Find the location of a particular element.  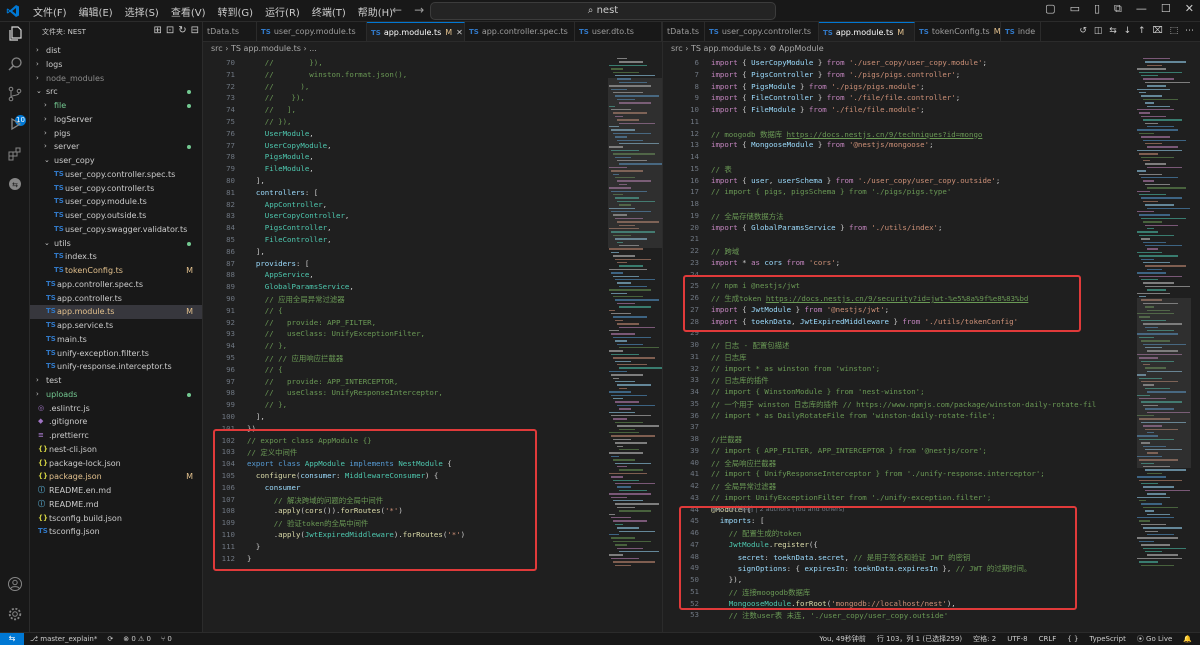

explorer-action-icon: ↻ is located at coordinates (182, 30).